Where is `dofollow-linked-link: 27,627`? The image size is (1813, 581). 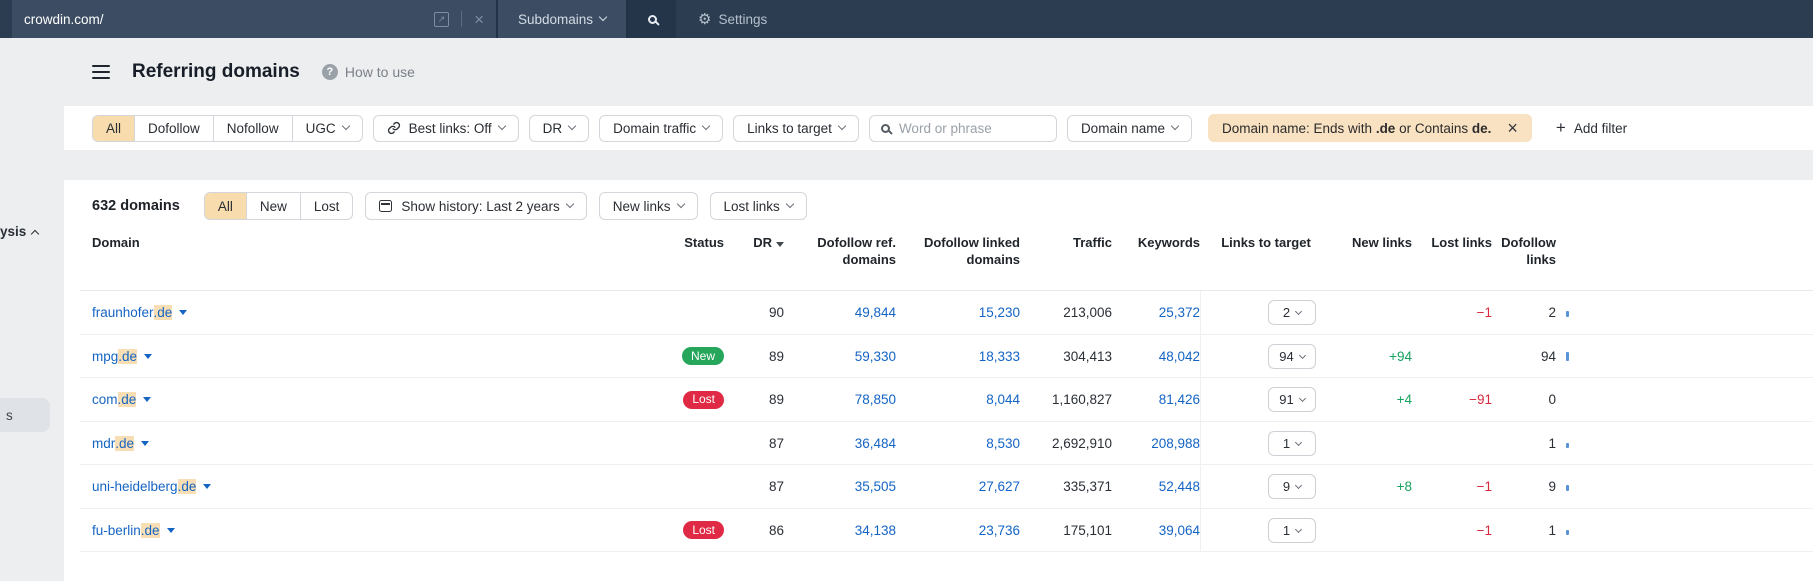
dofollow-linked-link: 27,627 is located at coordinates (999, 486).